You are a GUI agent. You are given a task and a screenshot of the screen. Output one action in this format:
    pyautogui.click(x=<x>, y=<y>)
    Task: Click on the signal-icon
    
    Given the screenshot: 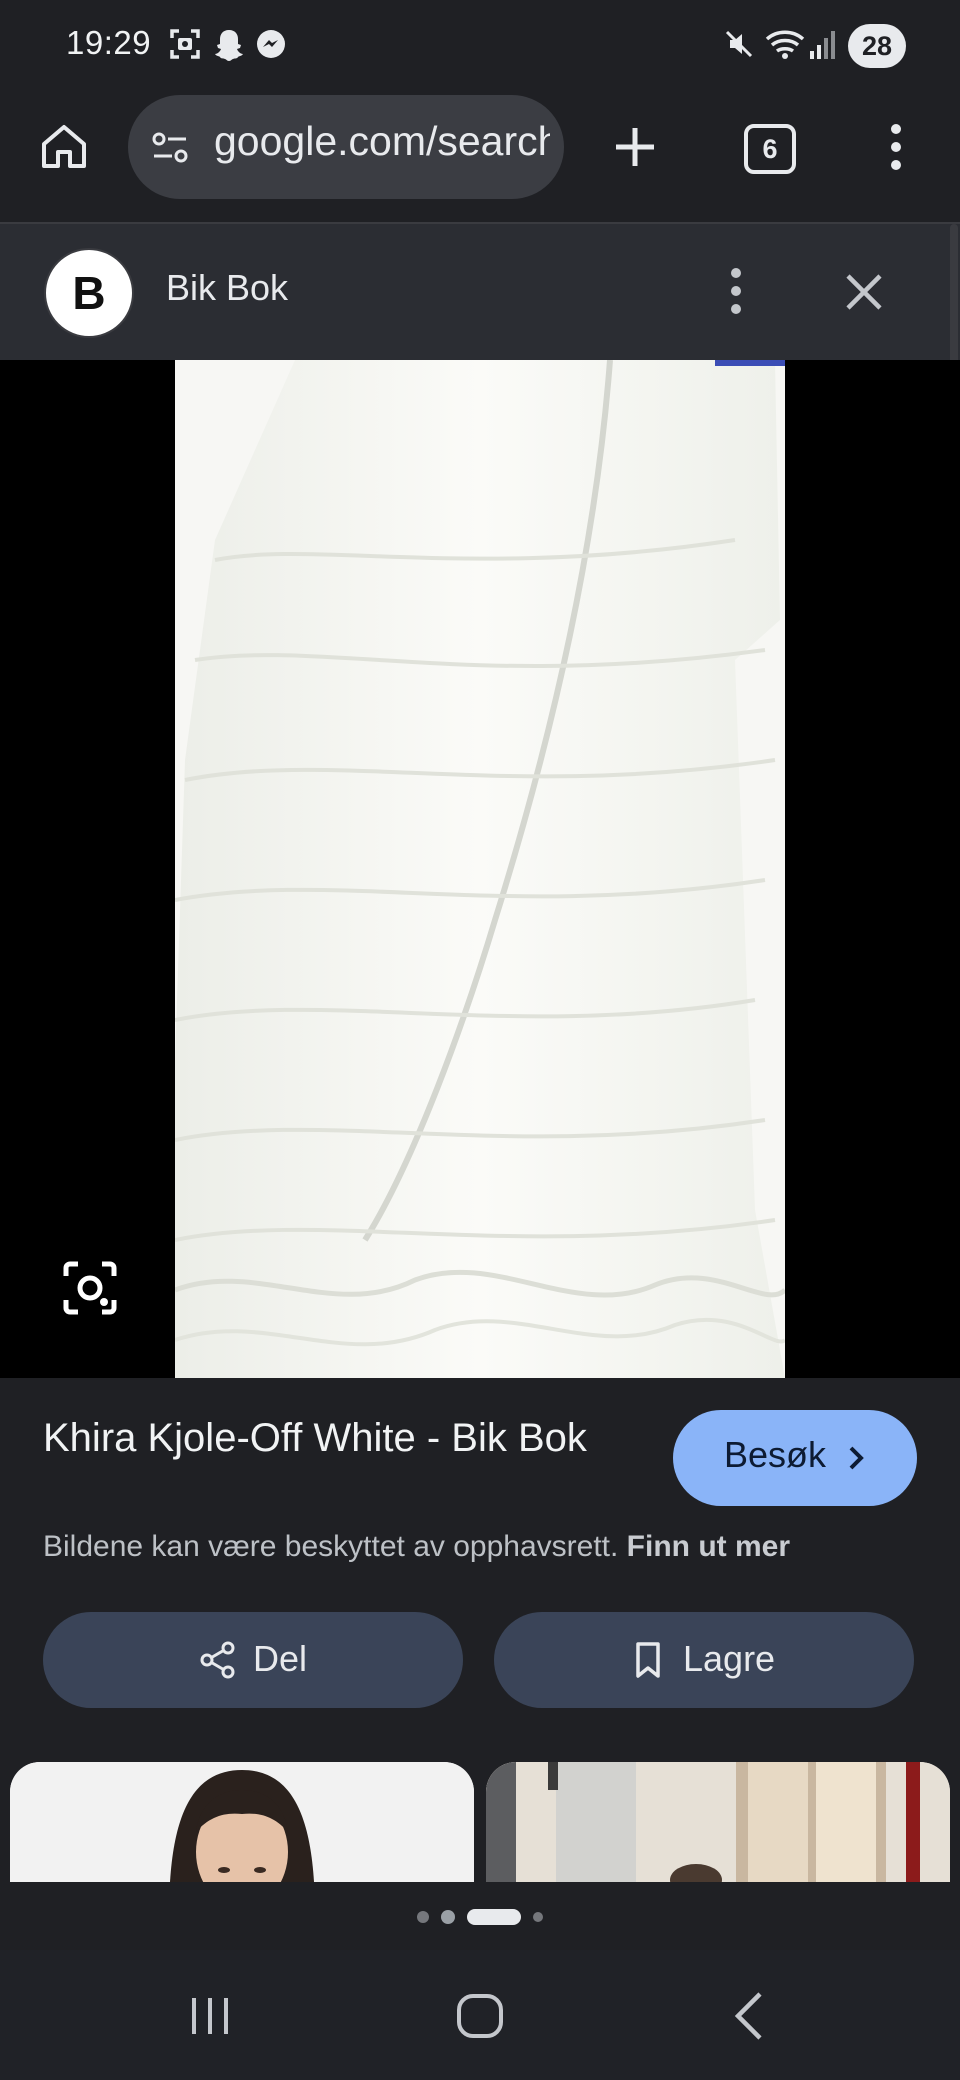 What is the action you would take?
    pyautogui.click(x=823, y=44)
    